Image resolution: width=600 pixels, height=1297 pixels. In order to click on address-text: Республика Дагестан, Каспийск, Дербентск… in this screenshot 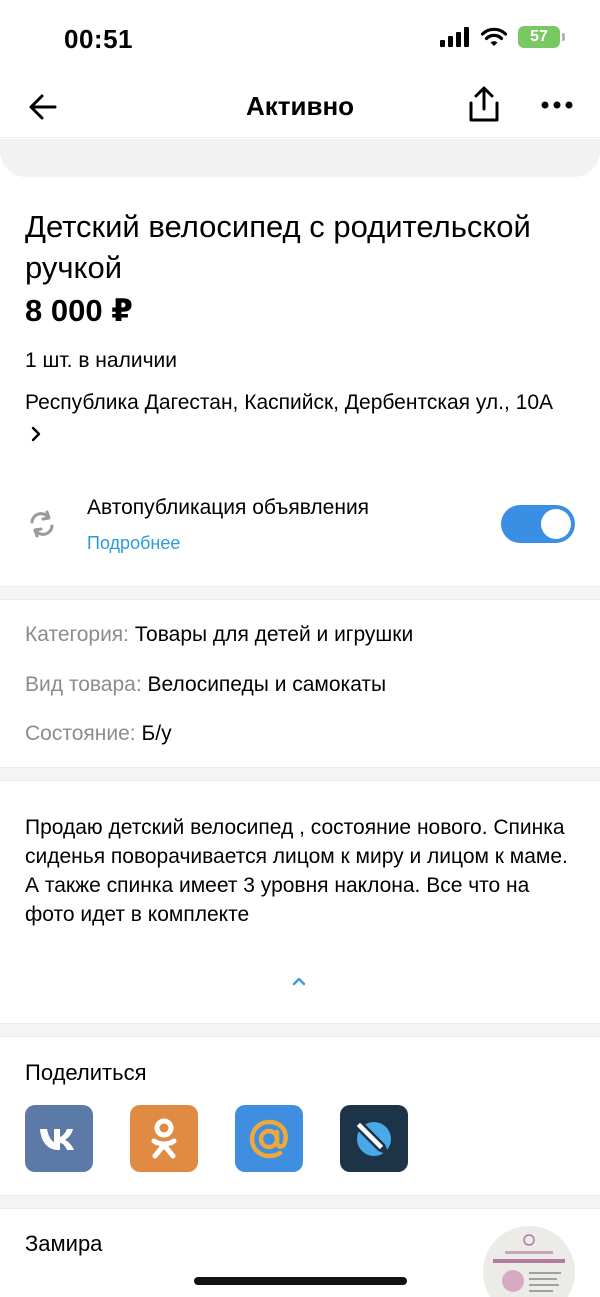, I will do `click(289, 402)`.